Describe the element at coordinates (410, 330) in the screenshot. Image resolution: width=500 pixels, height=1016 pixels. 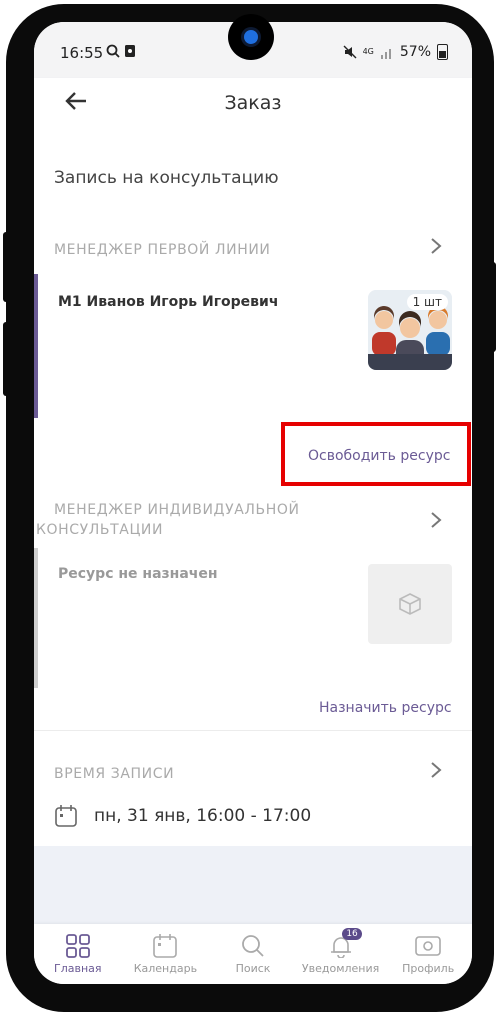
I see `resource-image: 1 шт` at that location.